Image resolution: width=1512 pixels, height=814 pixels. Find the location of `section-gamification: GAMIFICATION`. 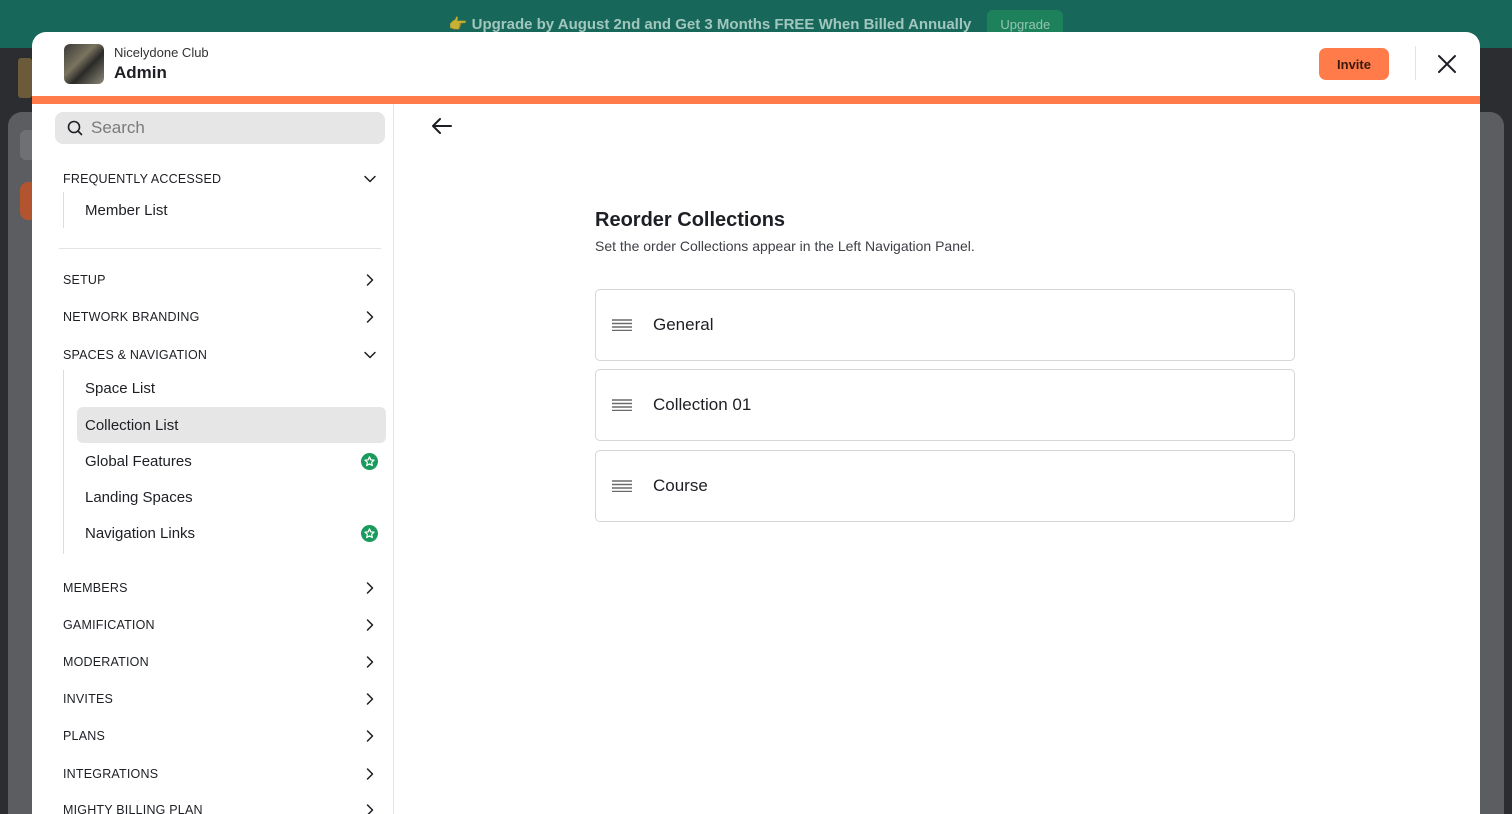

section-gamification: GAMIFICATION is located at coordinates (220, 625).